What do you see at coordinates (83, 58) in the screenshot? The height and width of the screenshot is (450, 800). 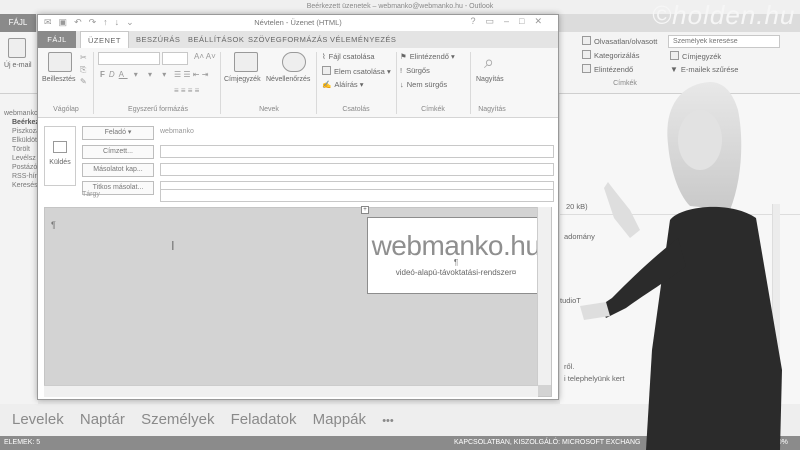 I see `cut-icon: ✂` at bounding box center [83, 58].